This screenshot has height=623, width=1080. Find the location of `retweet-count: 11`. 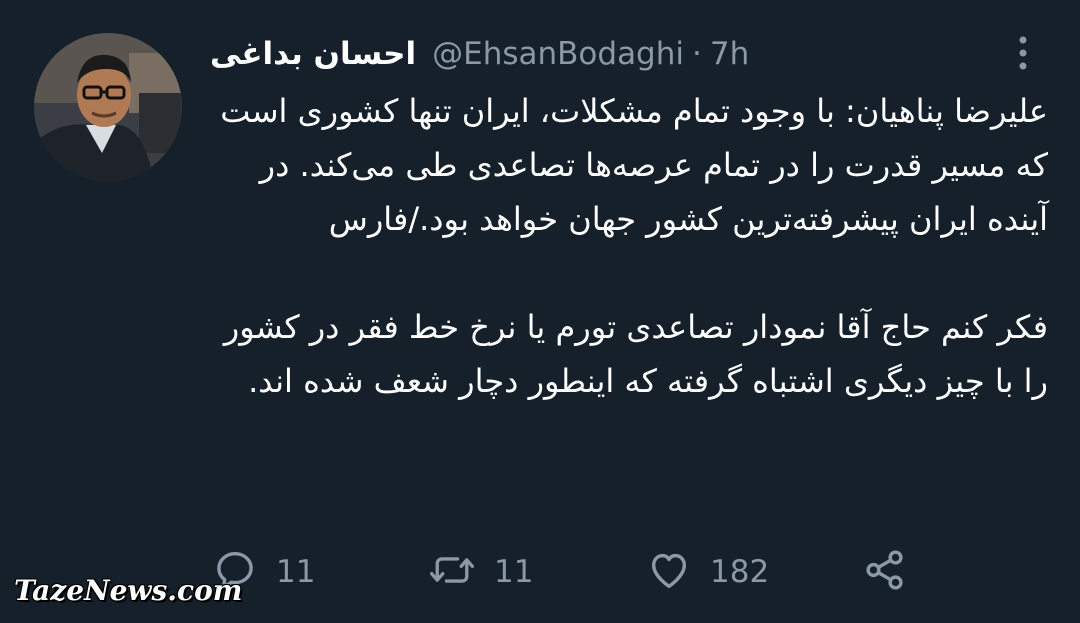

retweet-count: 11 is located at coordinates (514, 572).